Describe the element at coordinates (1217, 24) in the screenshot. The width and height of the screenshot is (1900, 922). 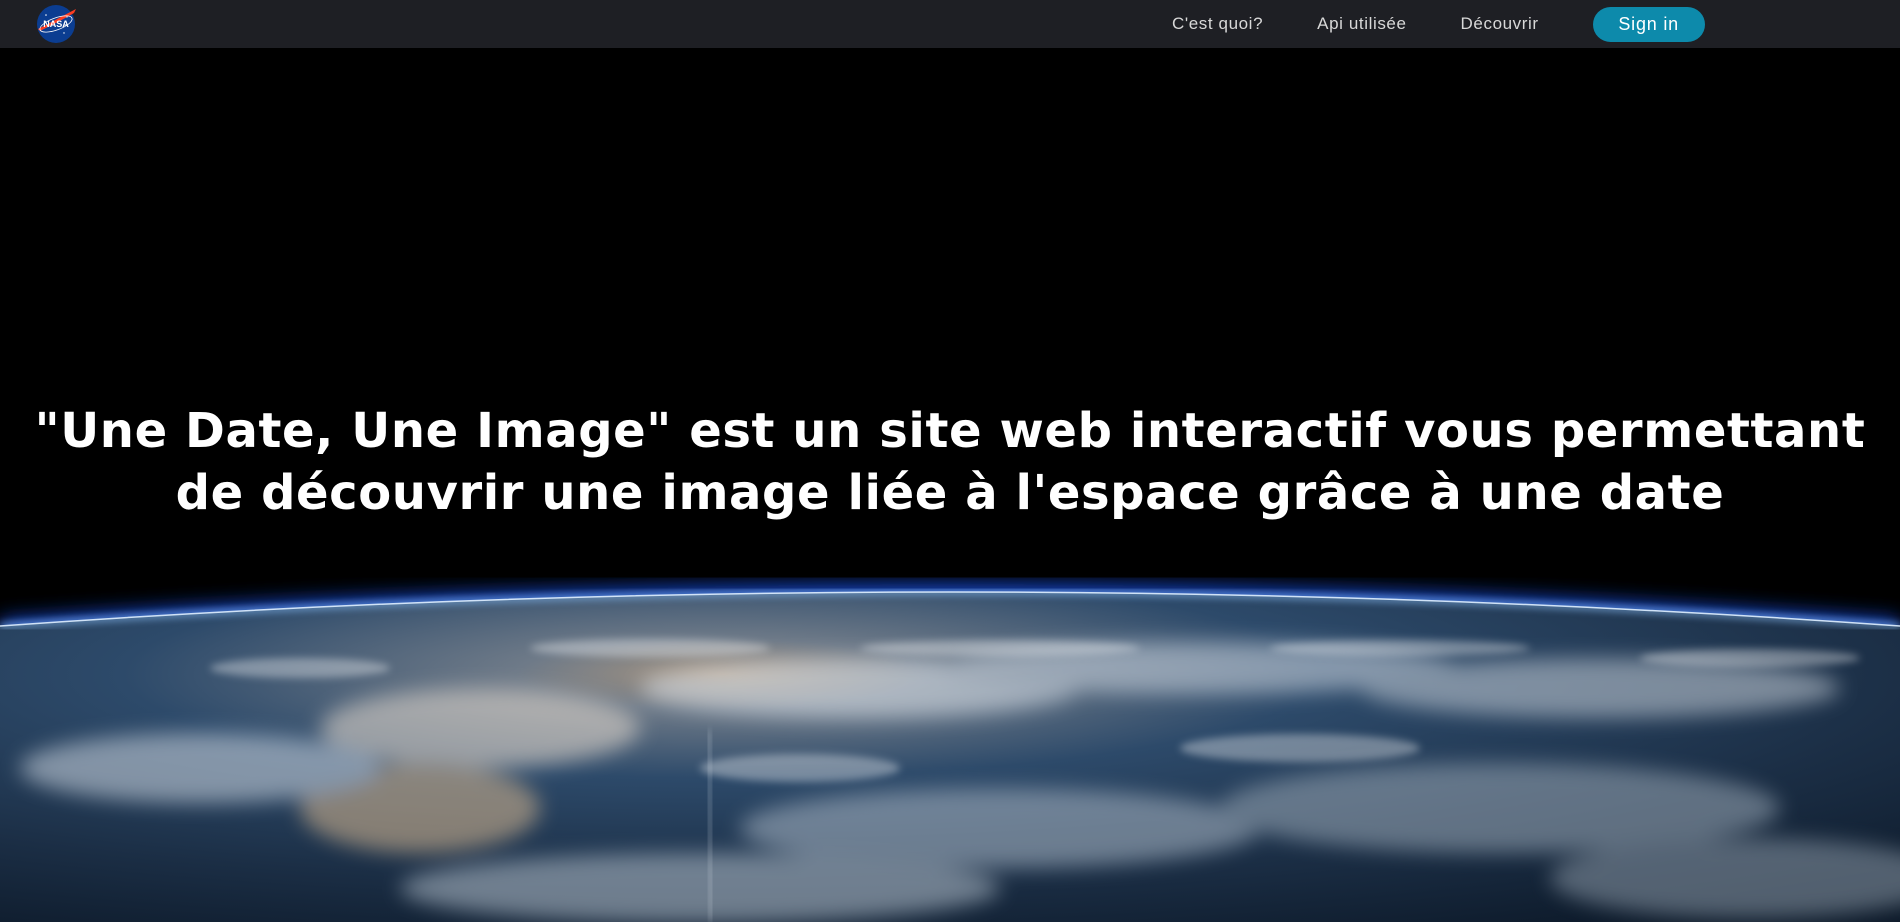
I see `nav-link-cest-quoi: C'est quoi?` at that location.